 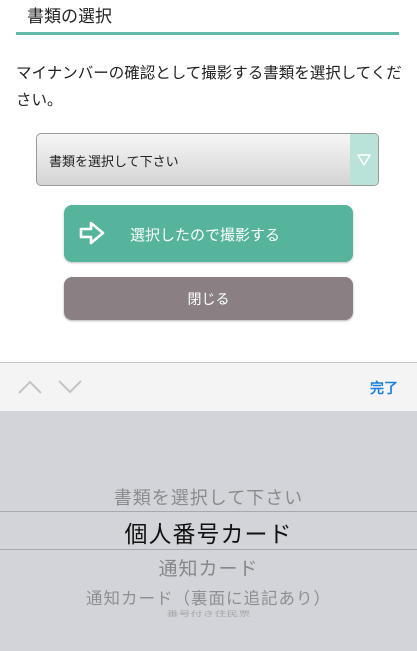 I want to click on picker-option-selected: 個人番号カード, so click(x=208, y=532).